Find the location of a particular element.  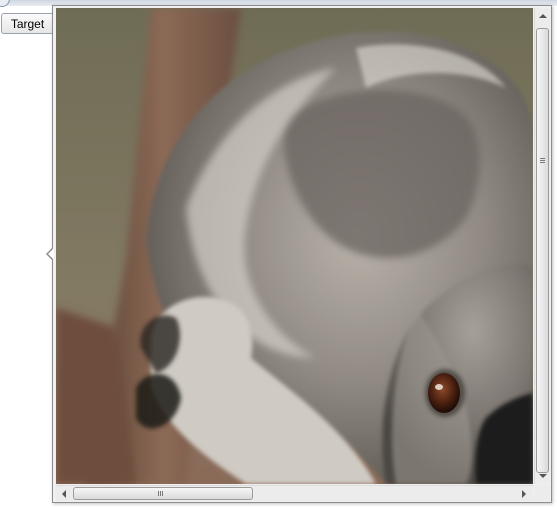

target-button: Target is located at coordinates (27, 23).